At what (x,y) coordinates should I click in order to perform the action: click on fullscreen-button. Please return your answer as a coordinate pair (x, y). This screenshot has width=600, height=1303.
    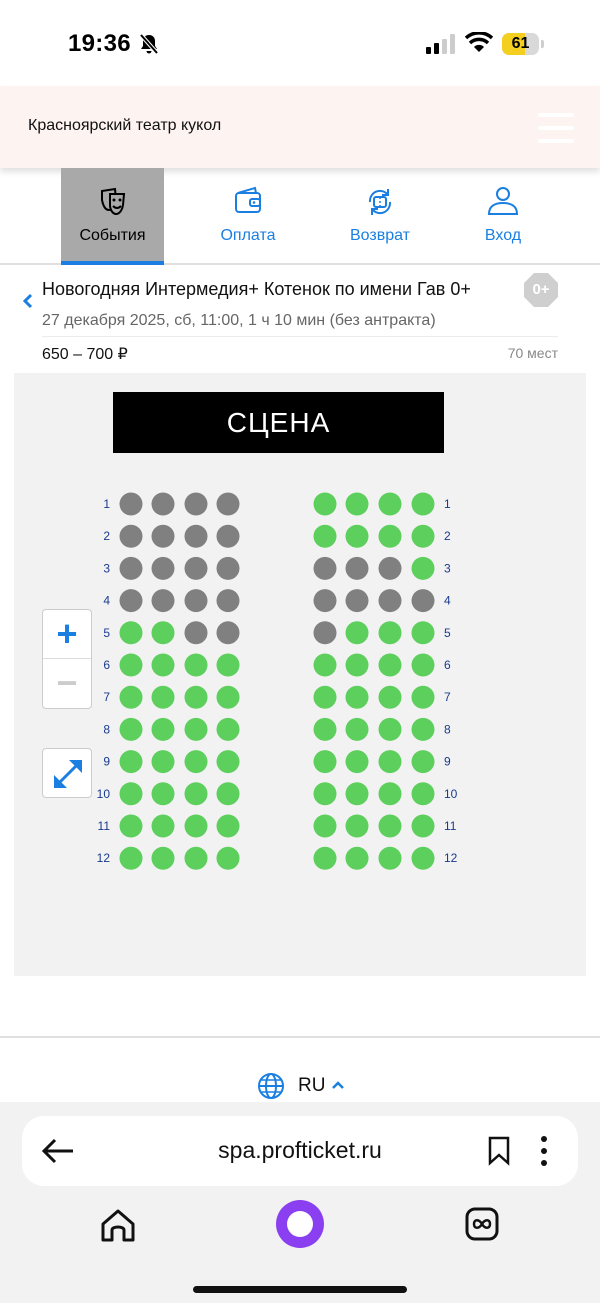
    Looking at the image, I should click on (67, 773).